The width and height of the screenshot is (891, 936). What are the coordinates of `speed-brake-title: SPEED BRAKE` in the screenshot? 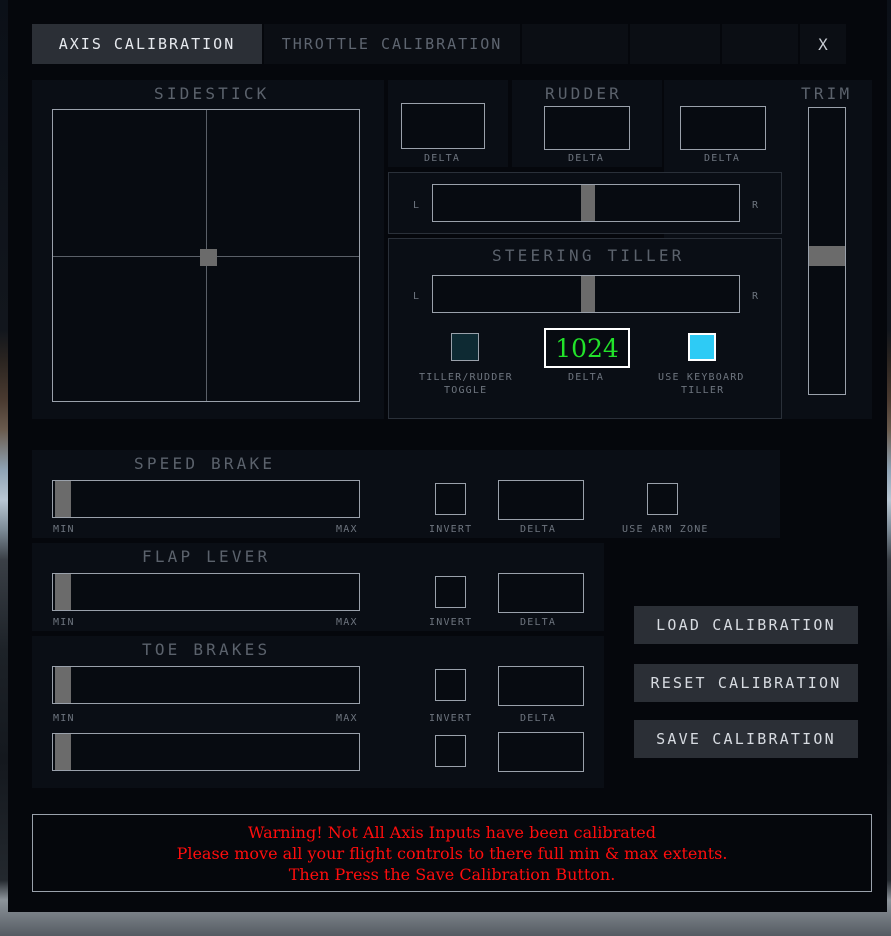 It's located at (205, 463).